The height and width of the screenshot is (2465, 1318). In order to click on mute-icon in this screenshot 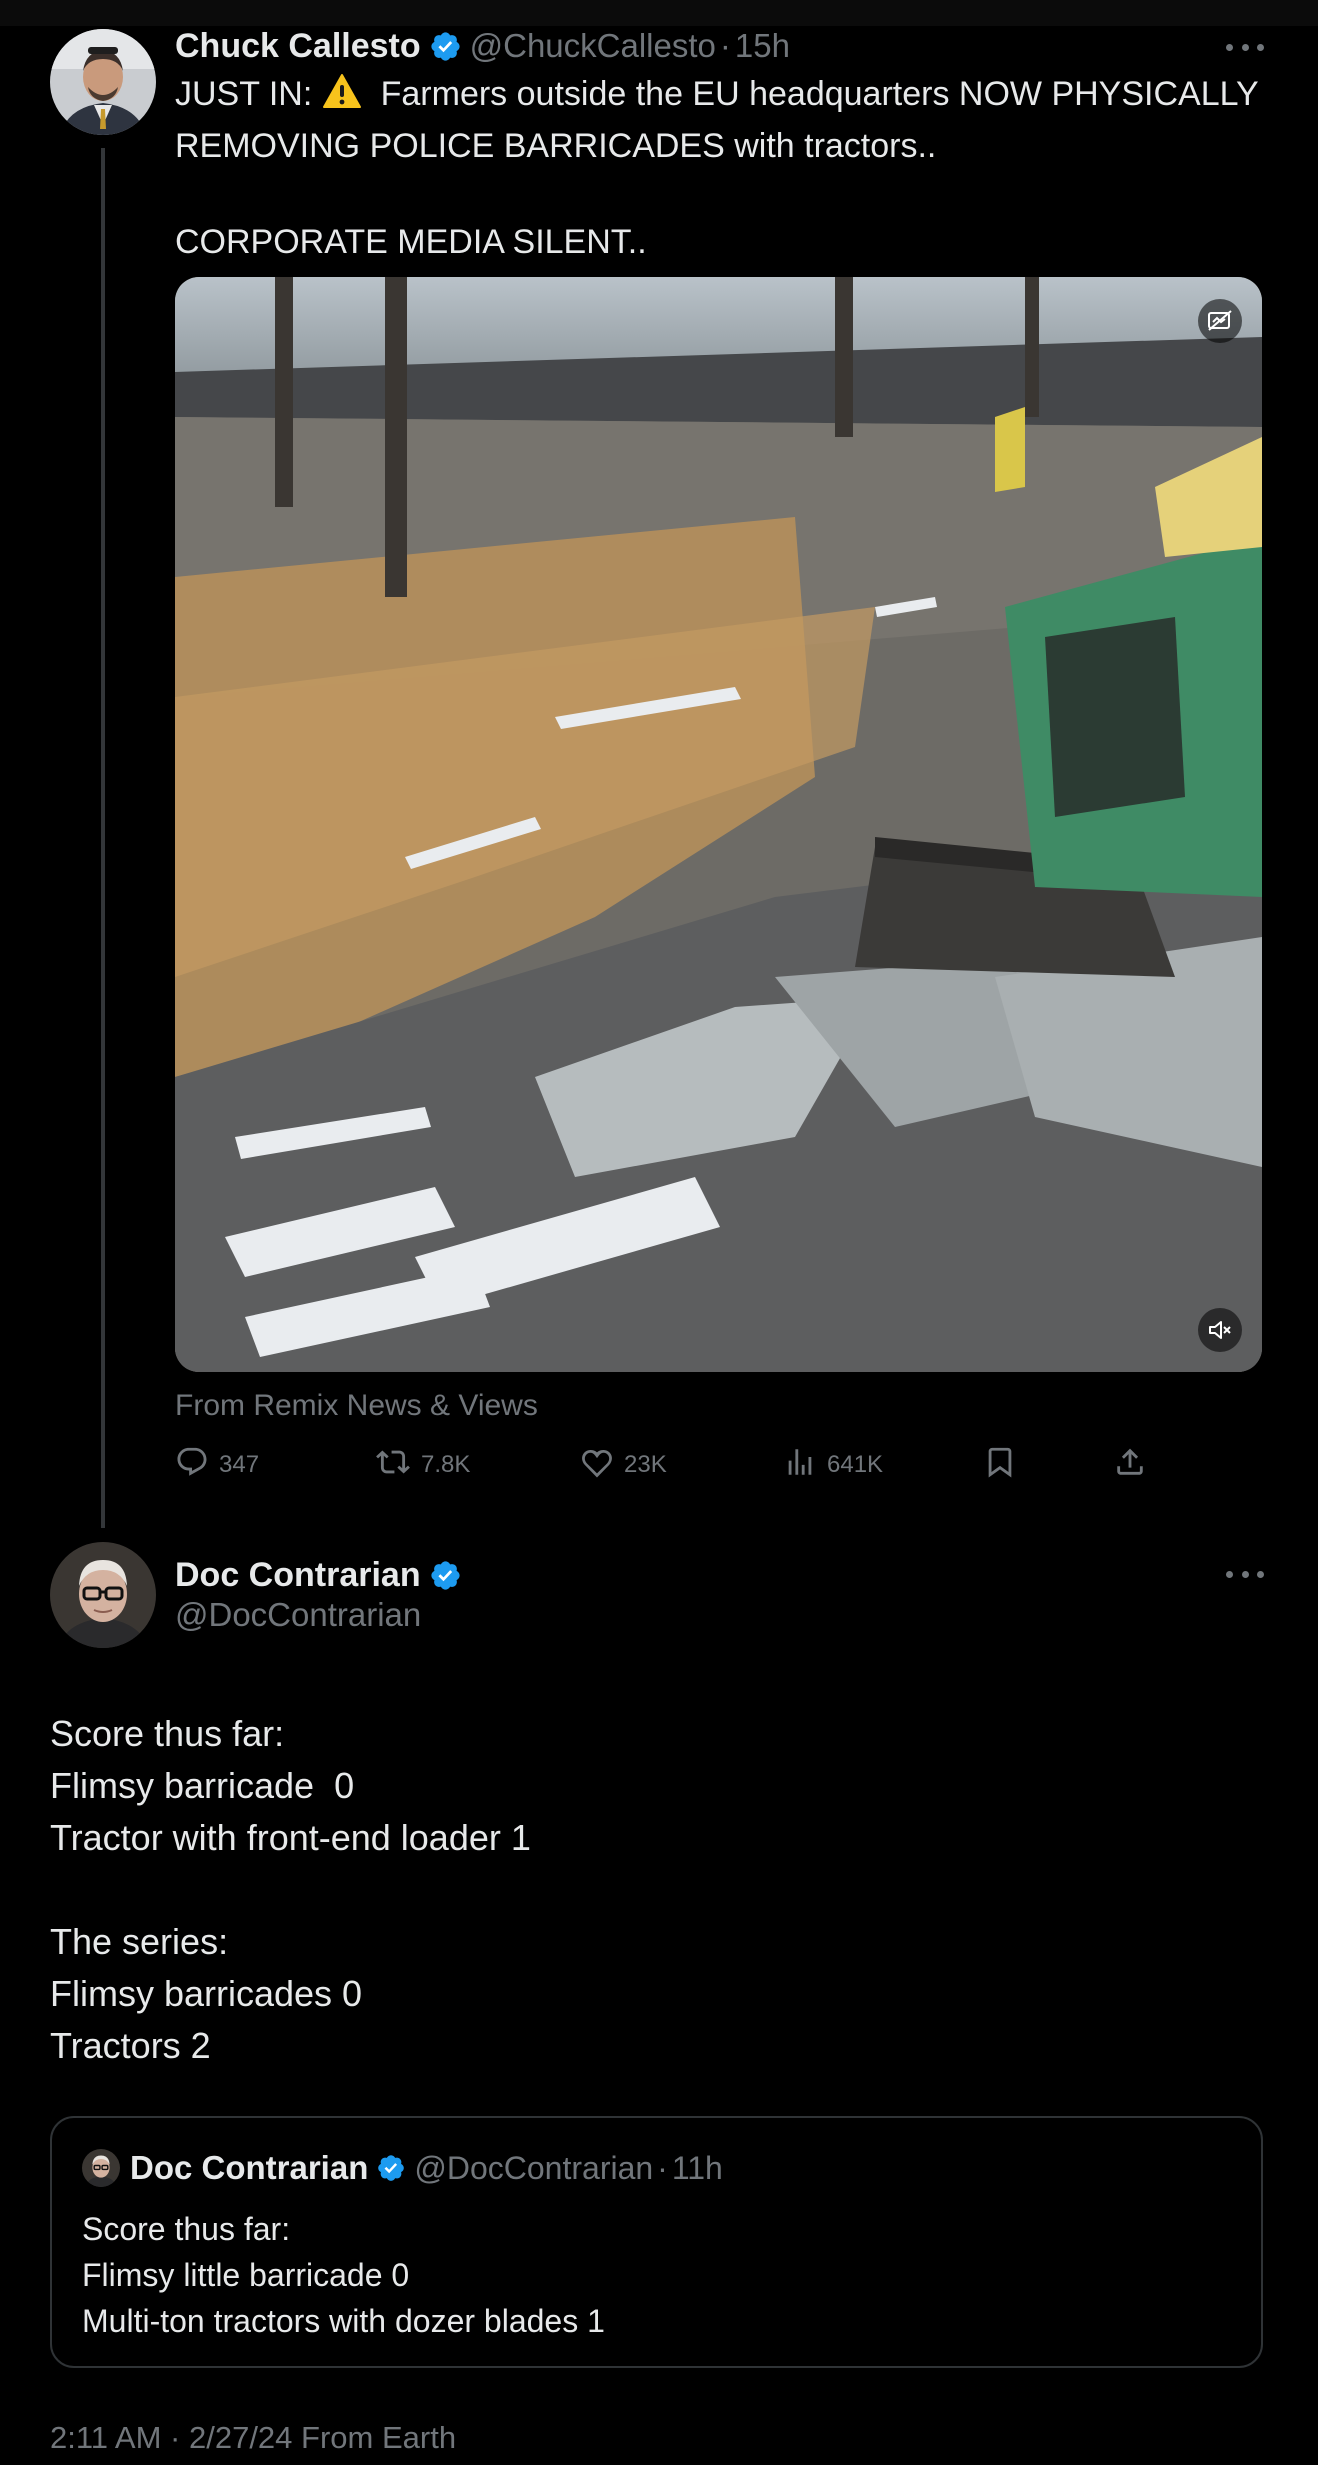, I will do `click(1220, 1330)`.